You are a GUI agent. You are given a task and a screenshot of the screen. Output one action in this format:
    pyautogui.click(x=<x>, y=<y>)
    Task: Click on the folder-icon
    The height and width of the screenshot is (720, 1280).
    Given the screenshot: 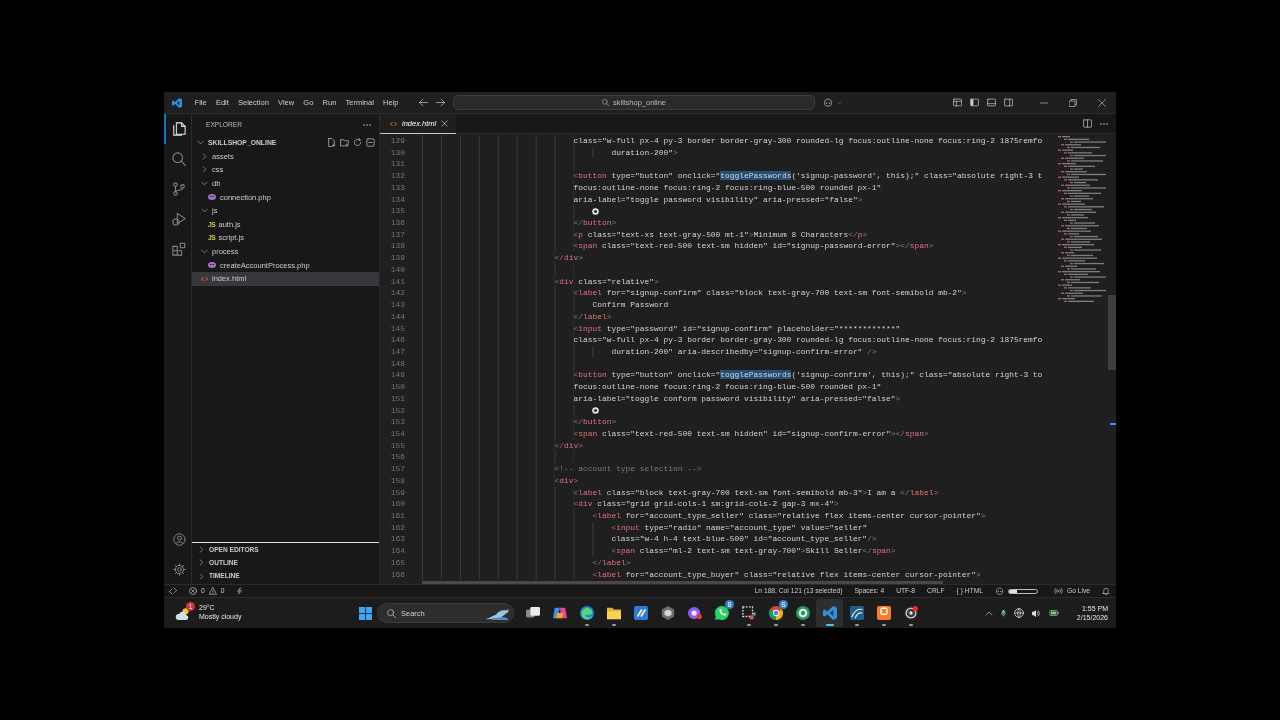 What is the action you would take?
    pyautogui.click(x=613, y=613)
    